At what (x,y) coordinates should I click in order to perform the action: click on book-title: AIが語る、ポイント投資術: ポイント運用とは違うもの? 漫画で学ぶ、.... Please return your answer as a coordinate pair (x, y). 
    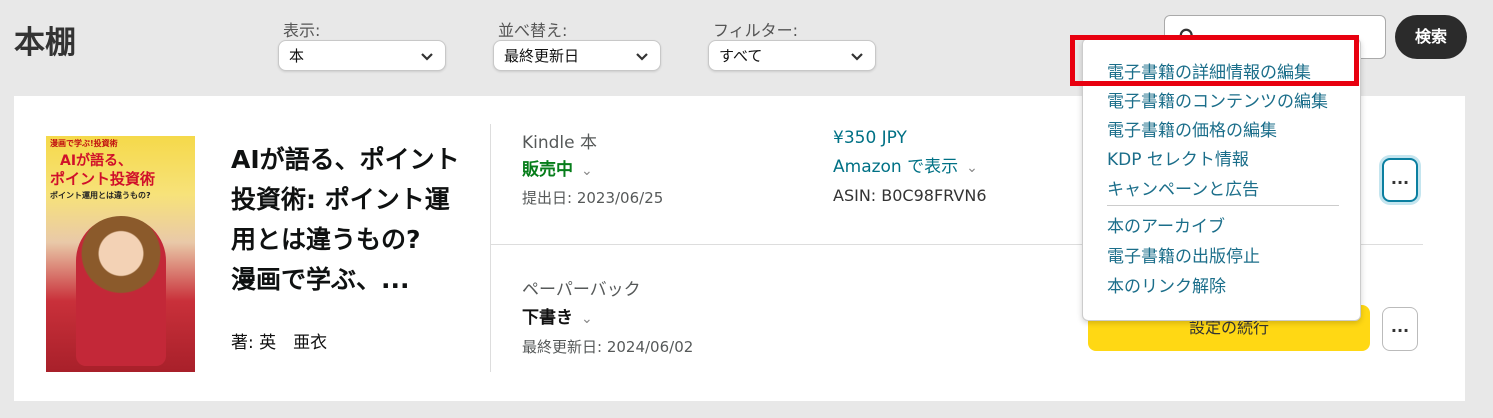
    Looking at the image, I should click on (346, 220).